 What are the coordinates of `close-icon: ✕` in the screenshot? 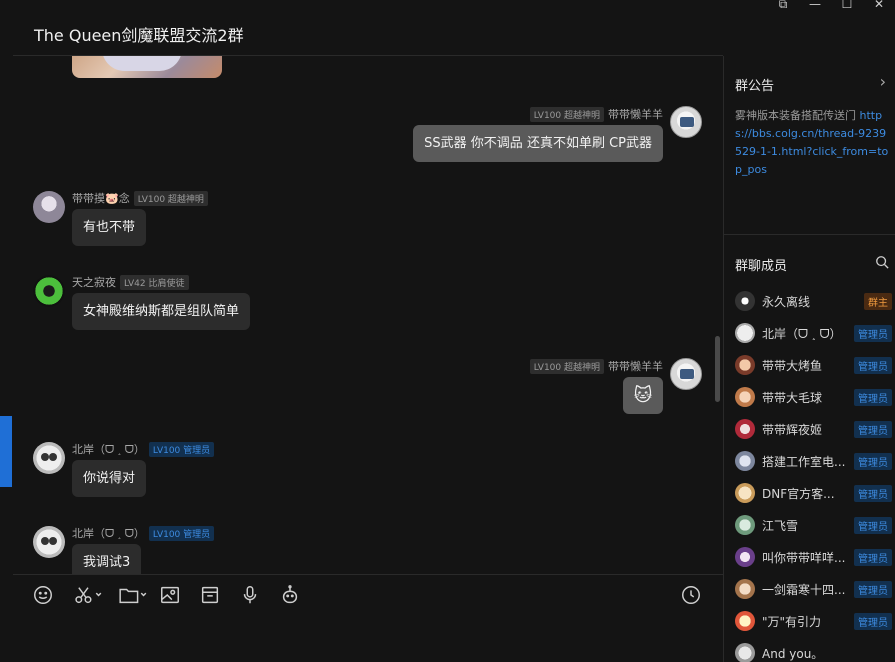 It's located at (879, 6).